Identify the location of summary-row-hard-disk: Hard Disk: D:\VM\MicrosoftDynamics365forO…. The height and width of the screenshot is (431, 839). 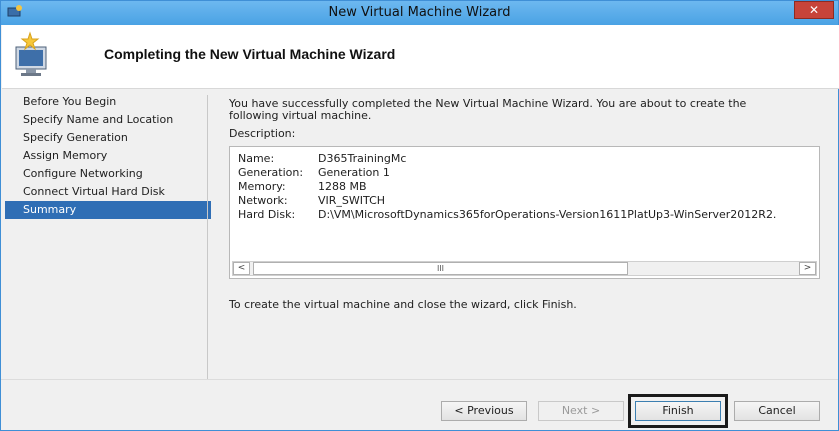
(507, 215).